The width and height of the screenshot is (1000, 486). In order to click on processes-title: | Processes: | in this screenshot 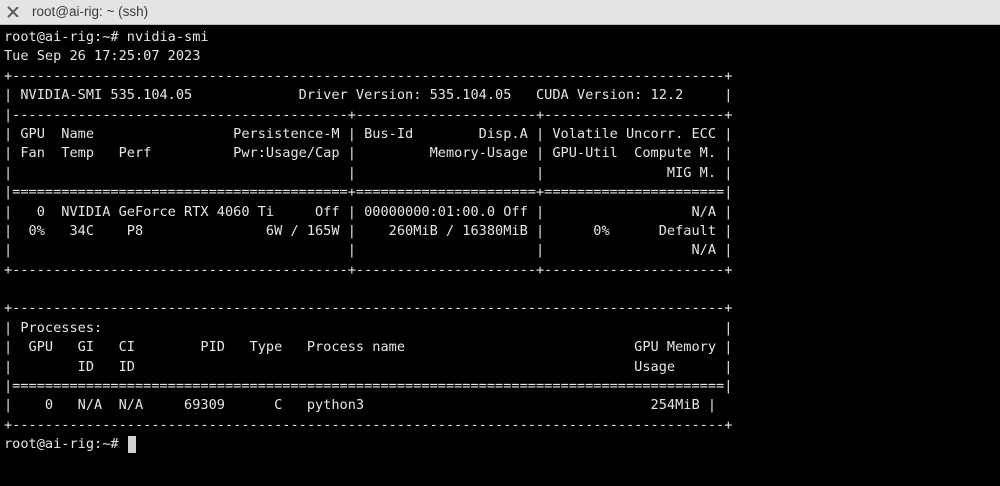, I will do `click(368, 327)`.